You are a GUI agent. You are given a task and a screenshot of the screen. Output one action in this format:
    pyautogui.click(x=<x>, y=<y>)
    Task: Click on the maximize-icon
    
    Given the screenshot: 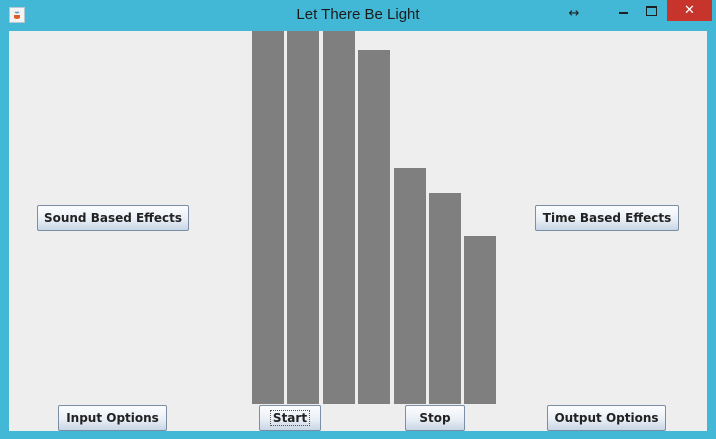 What is the action you would take?
    pyautogui.click(x=651, y=11)
    